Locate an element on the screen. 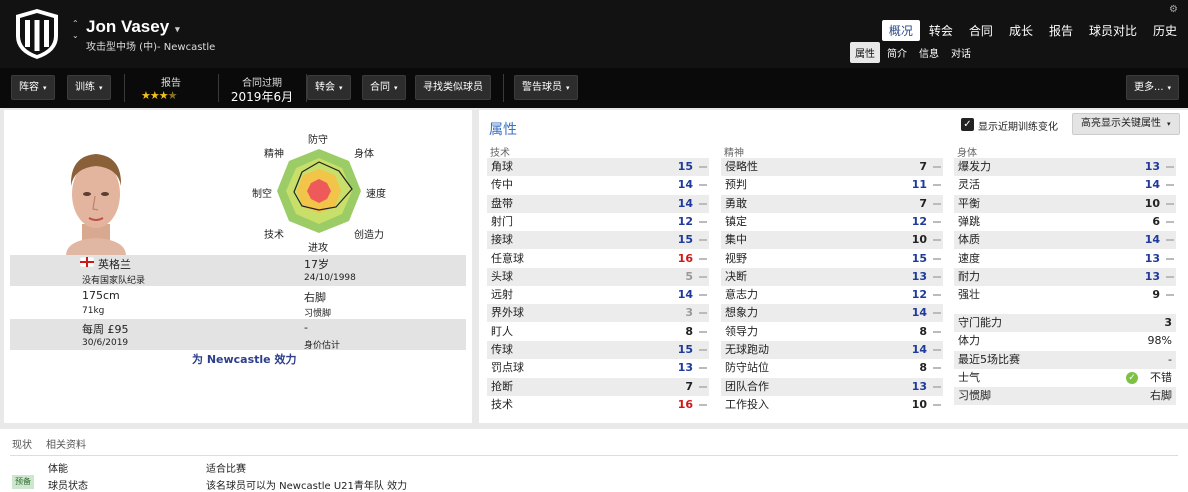 Image resolution: width=1188 pixels, height=492 pixels. attribute-row: 头球 5 is located at coordinates (598, 276).